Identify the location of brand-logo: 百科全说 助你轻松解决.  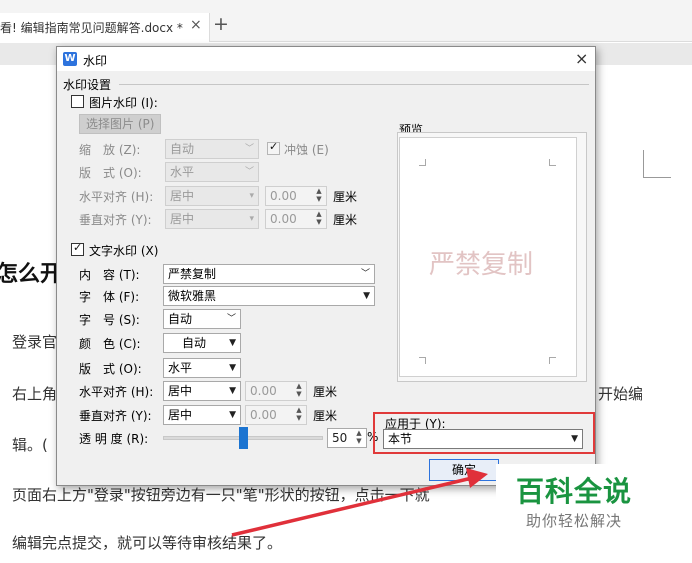
(576, 500).